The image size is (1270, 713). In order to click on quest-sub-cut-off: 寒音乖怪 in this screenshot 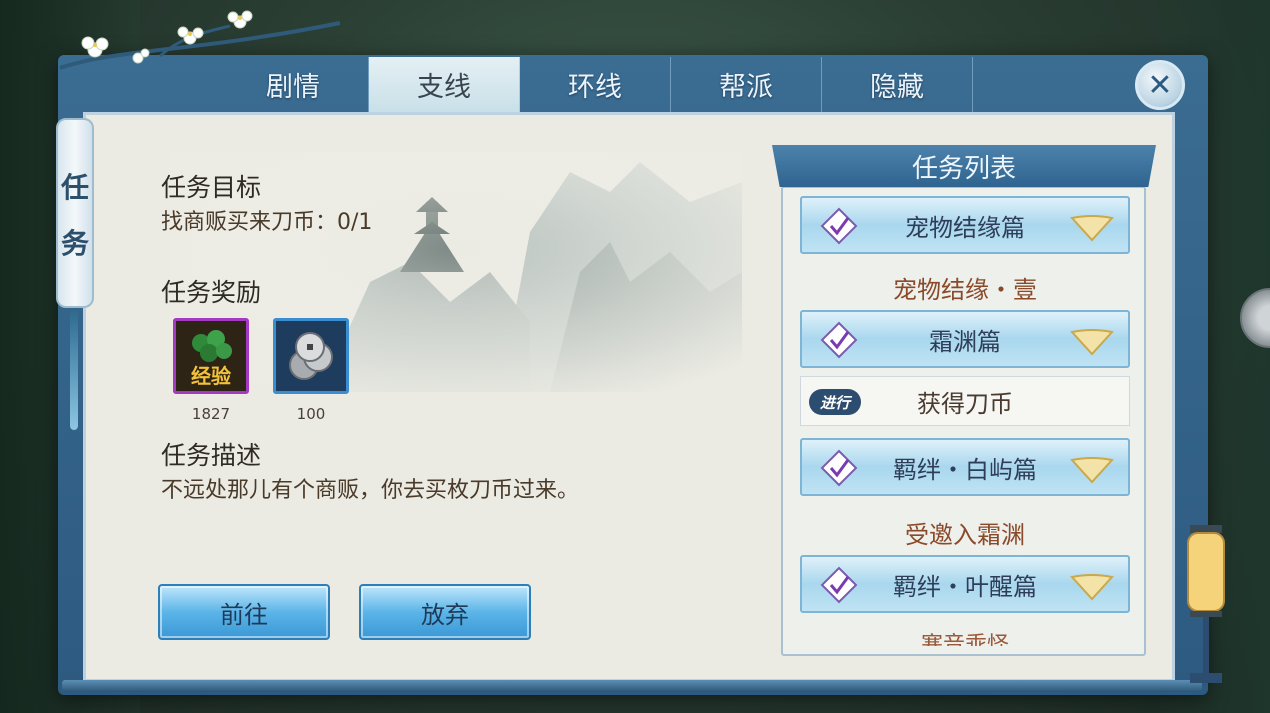, I will do `click(965, 639)`.